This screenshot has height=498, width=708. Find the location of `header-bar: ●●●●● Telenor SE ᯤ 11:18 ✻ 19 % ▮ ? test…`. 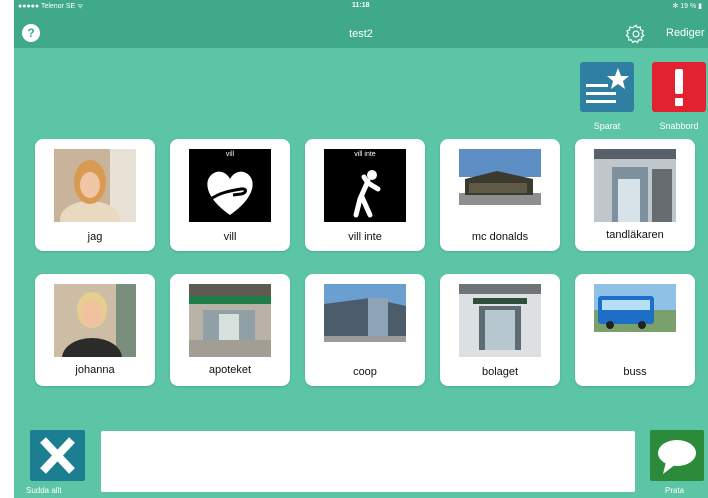

header-bar: ●●●●● Telenor SE ᯤ 11:18 ✻ 19 % ▮ ? test… is located at coordinates (361, 24).